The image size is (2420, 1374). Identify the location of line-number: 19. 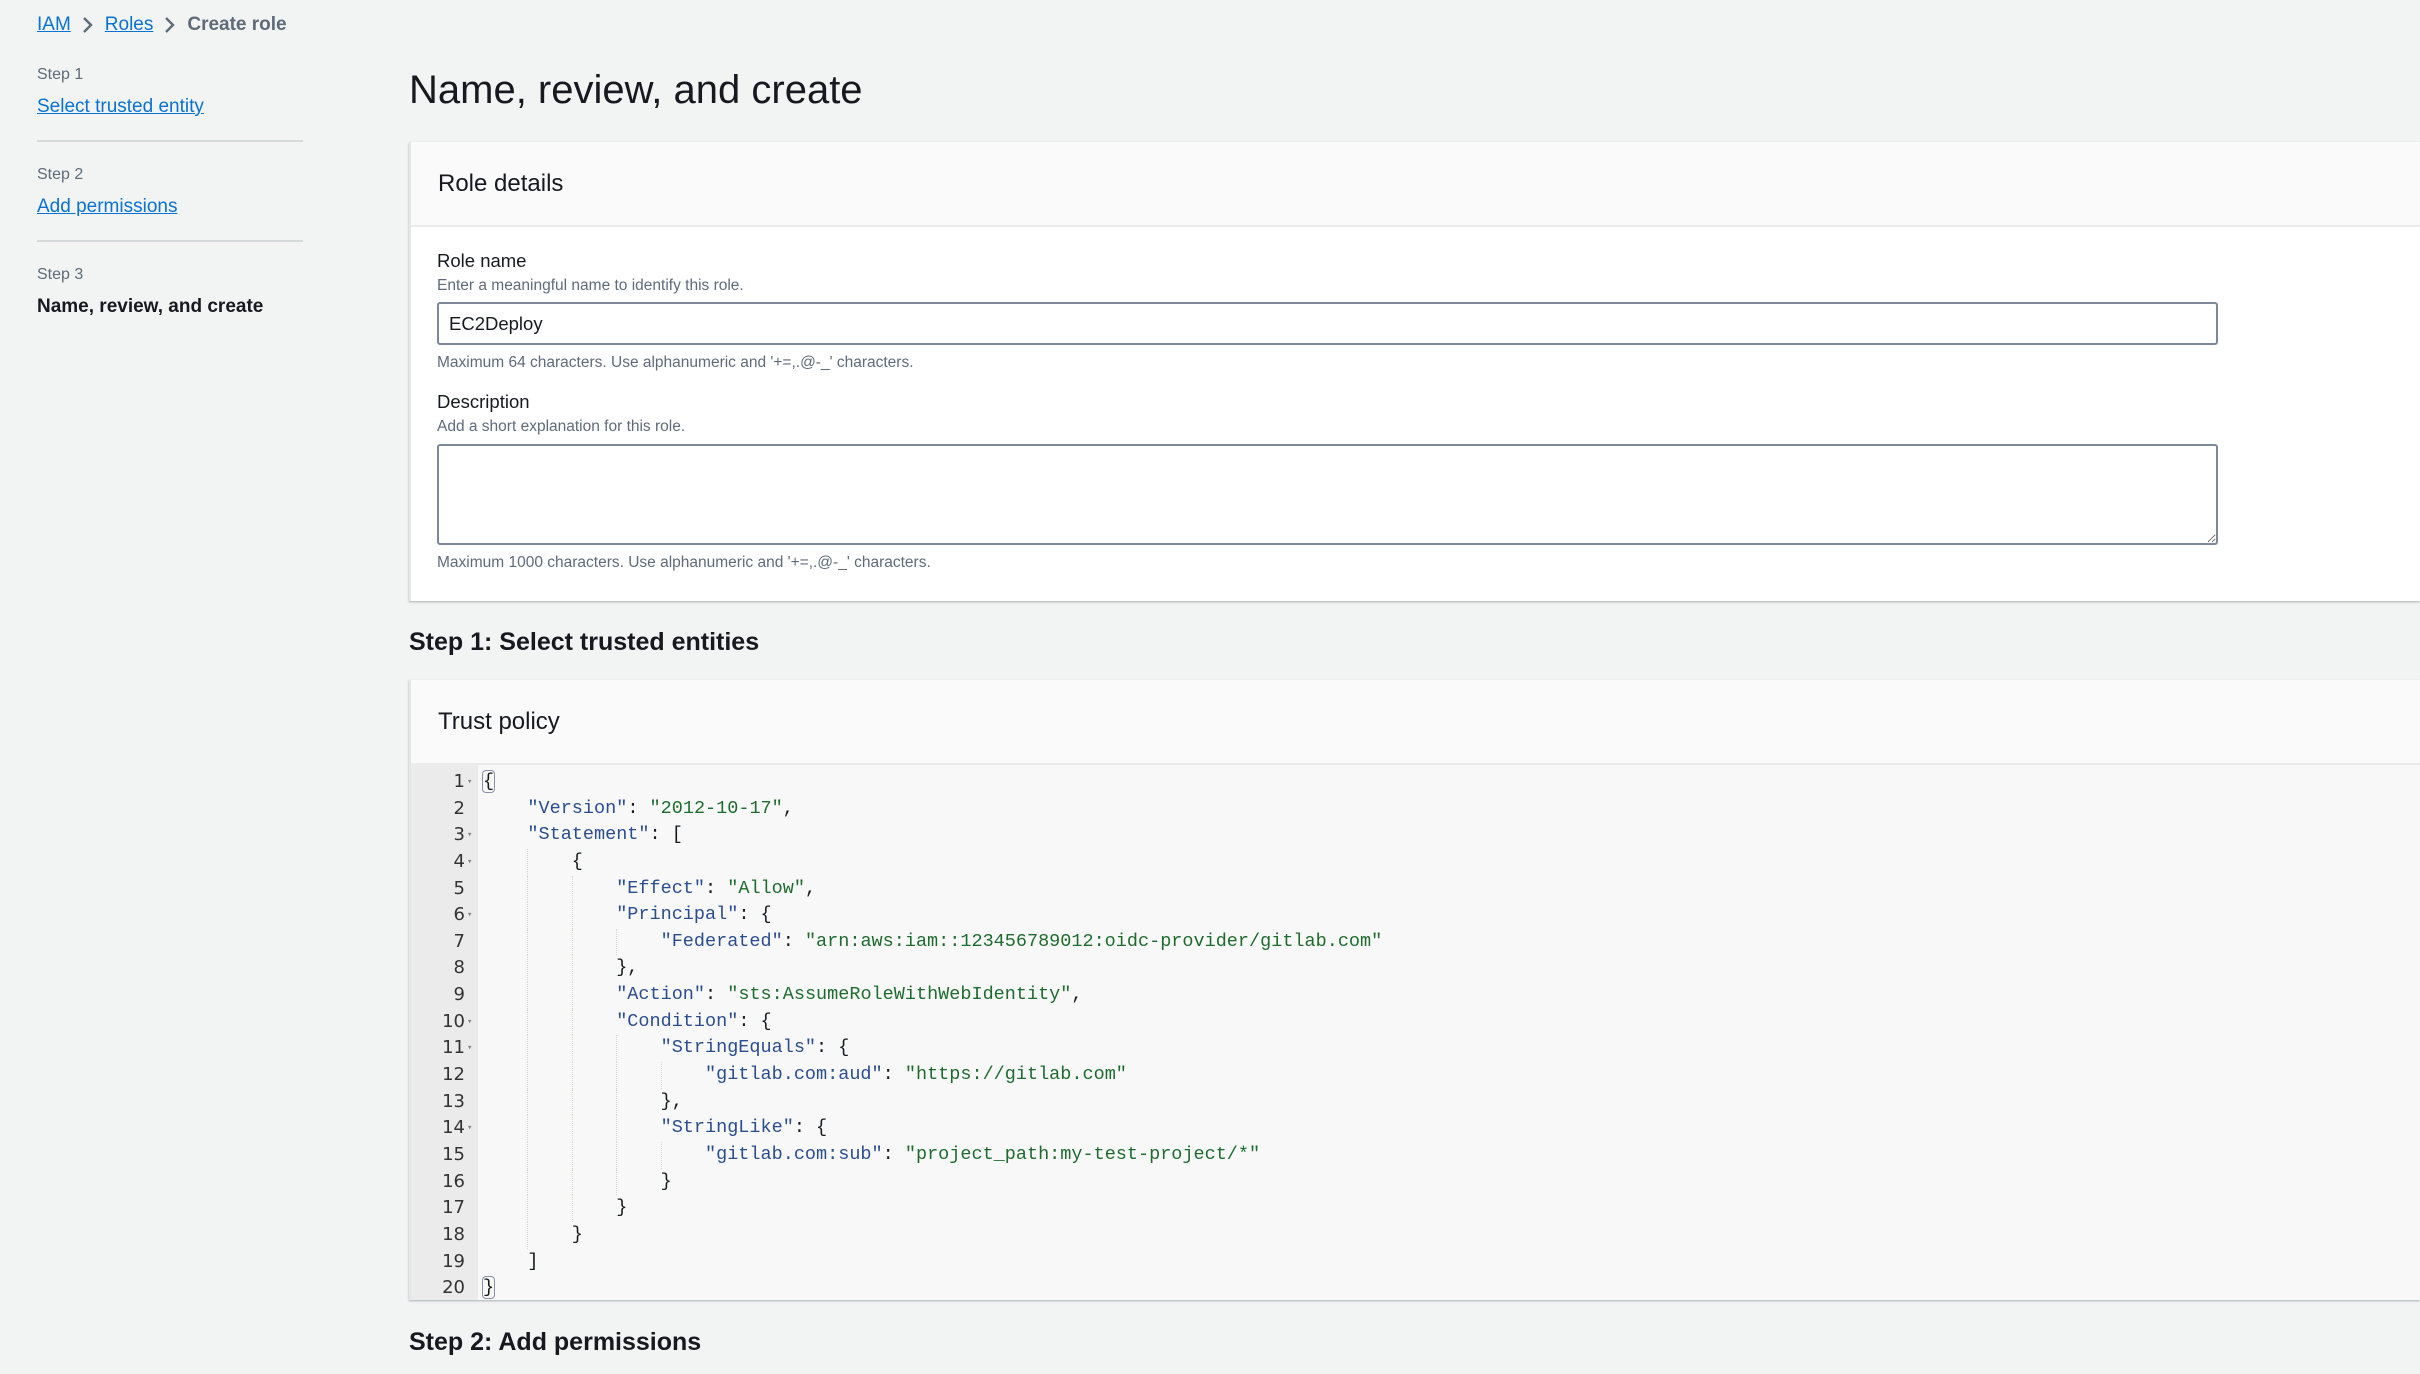
(453, 1261).